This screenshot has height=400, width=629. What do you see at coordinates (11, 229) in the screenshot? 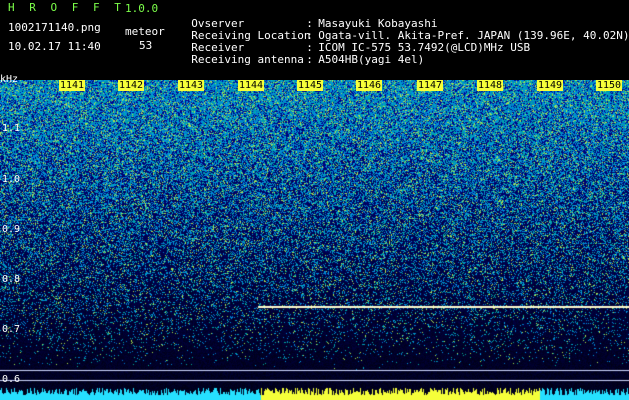
I see `y-axis-label: 0.9` at bounding box center [11, 229].